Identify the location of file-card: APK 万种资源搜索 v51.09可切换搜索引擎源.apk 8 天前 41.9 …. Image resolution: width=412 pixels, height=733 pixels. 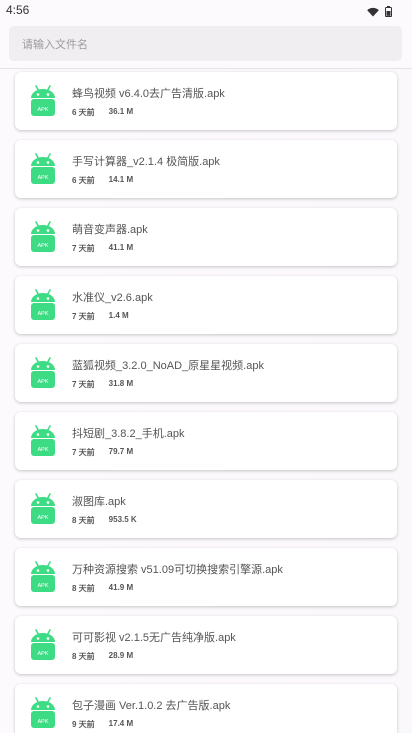
(206, 577).